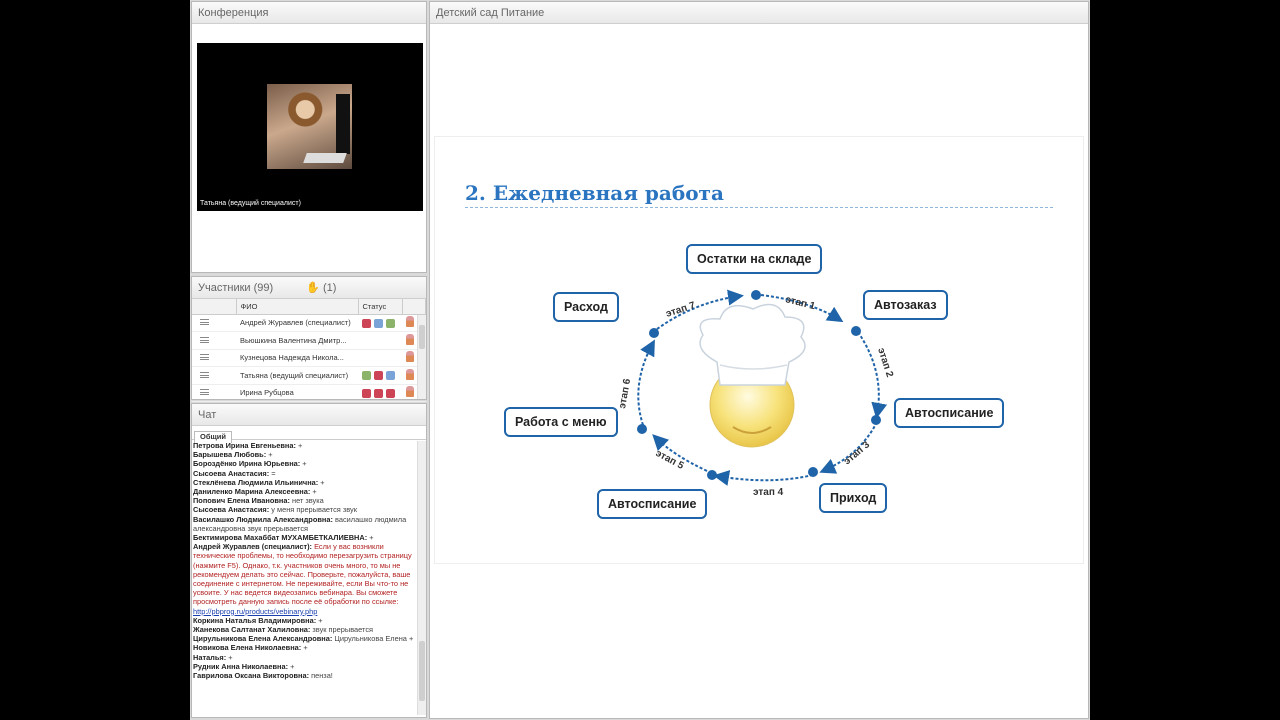 The height and width of the screenshot is (720, 1280). Describe the element at coordinates (322, 676) in the screenshot. I see `chat-text-body: пенза!` at that location.